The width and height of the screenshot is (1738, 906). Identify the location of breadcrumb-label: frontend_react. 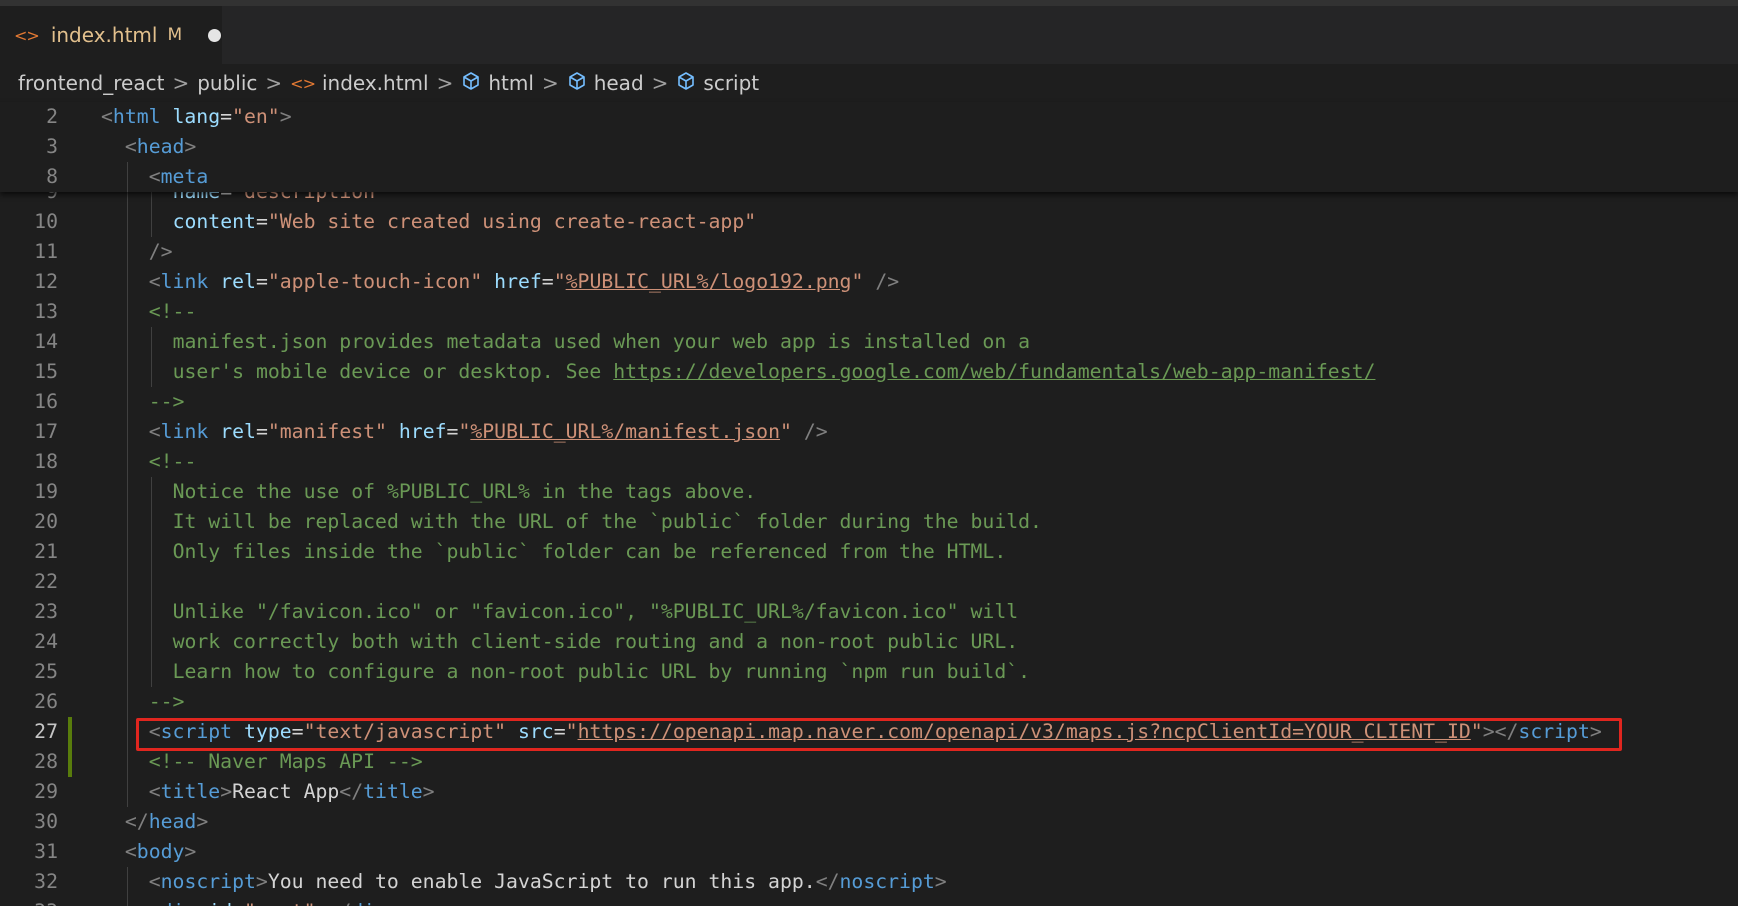
(91, 83).